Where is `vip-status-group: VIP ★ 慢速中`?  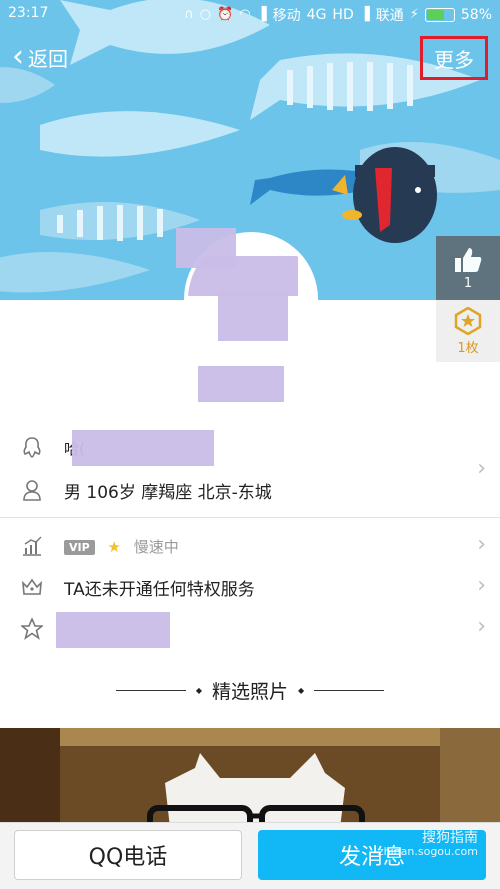 vip-status-group: VIP ★ 慢速中 is located at coordinates (121, 546).